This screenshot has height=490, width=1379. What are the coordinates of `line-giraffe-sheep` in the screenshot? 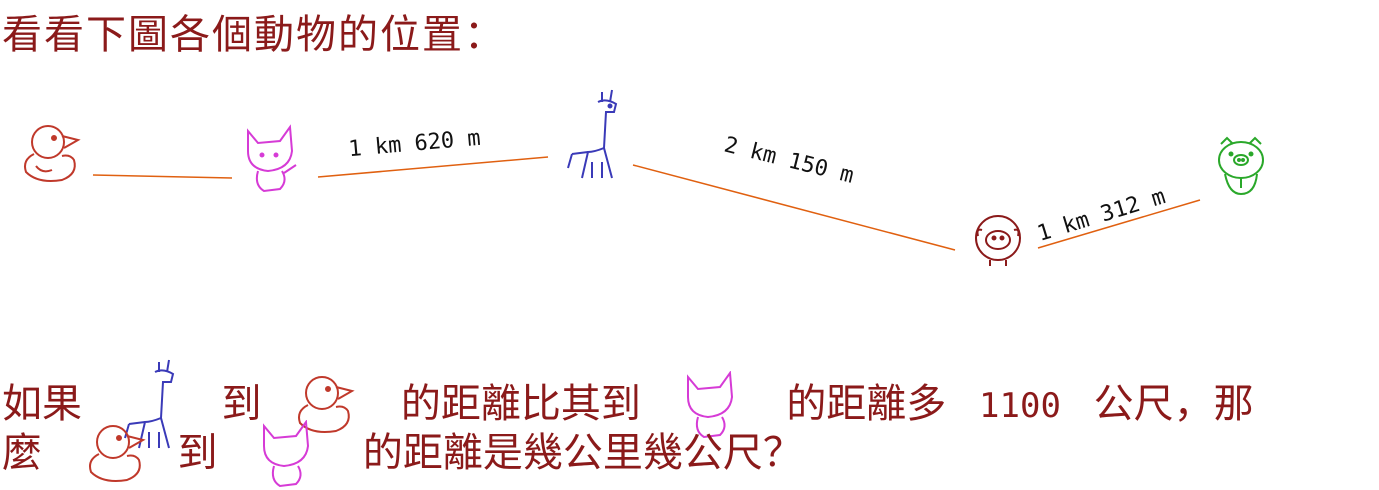 It's located at (794, 207).